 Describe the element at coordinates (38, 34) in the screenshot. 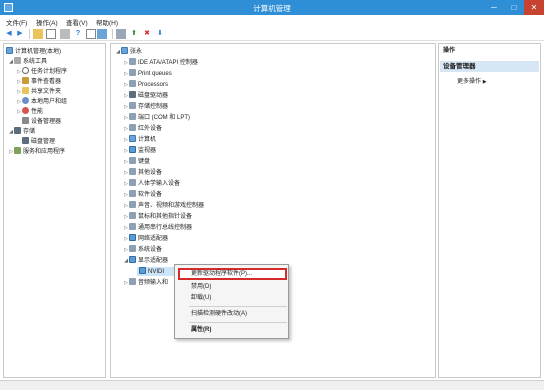

I see `folder-icon` at that location.